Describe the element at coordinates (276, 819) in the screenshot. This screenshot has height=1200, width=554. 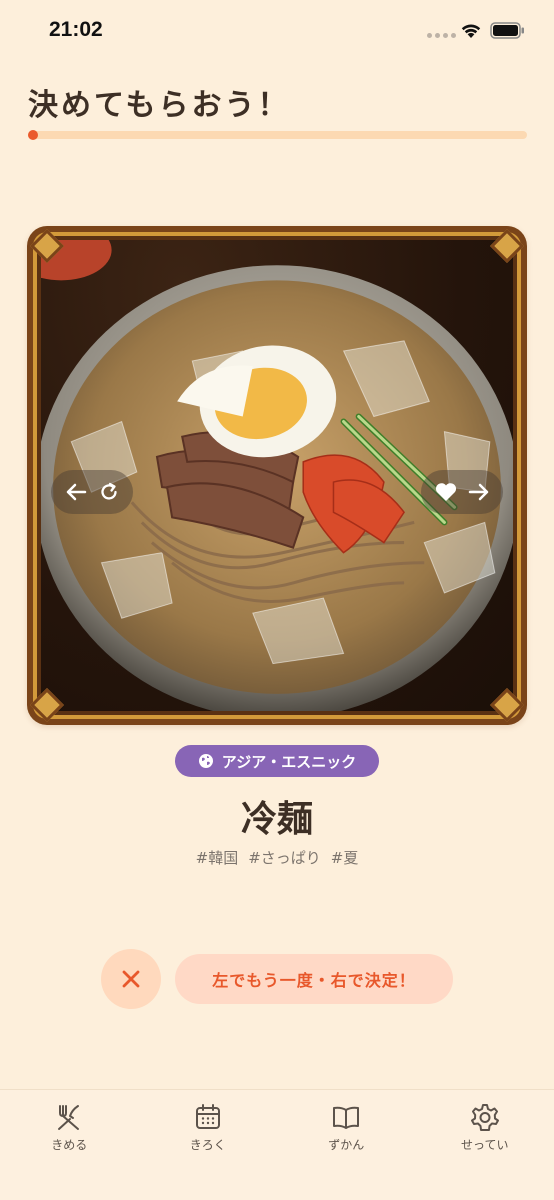
I see `dish-name: 冷麺` at that location.